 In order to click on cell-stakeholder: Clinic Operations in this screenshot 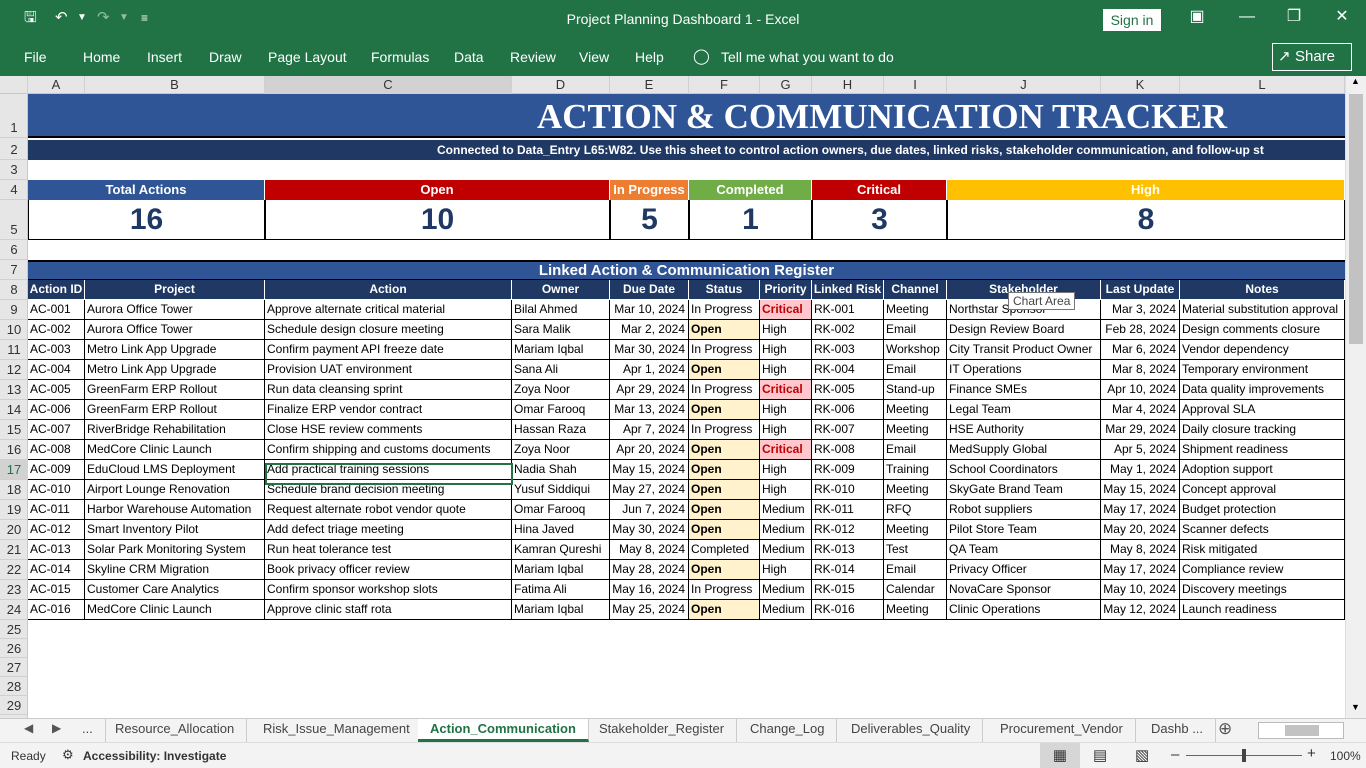, I will do `click(1024, 610)`.